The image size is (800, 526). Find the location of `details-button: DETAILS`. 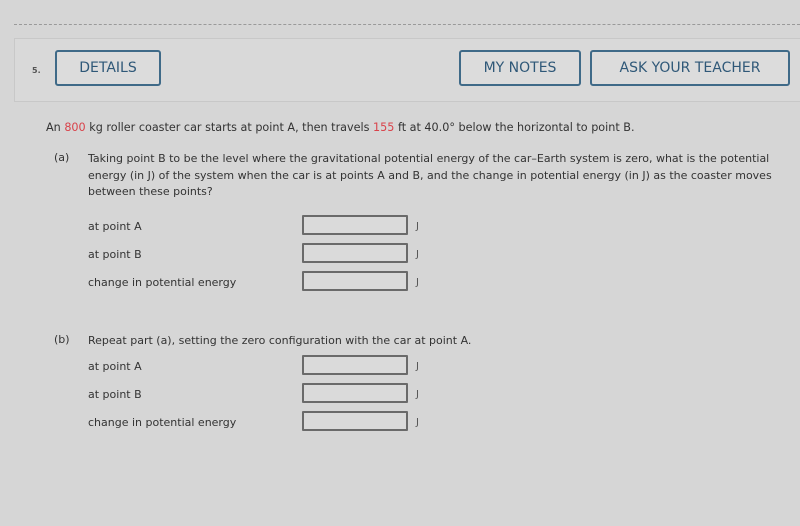

details-button: DETAILS is located at coordinates (108, 68).